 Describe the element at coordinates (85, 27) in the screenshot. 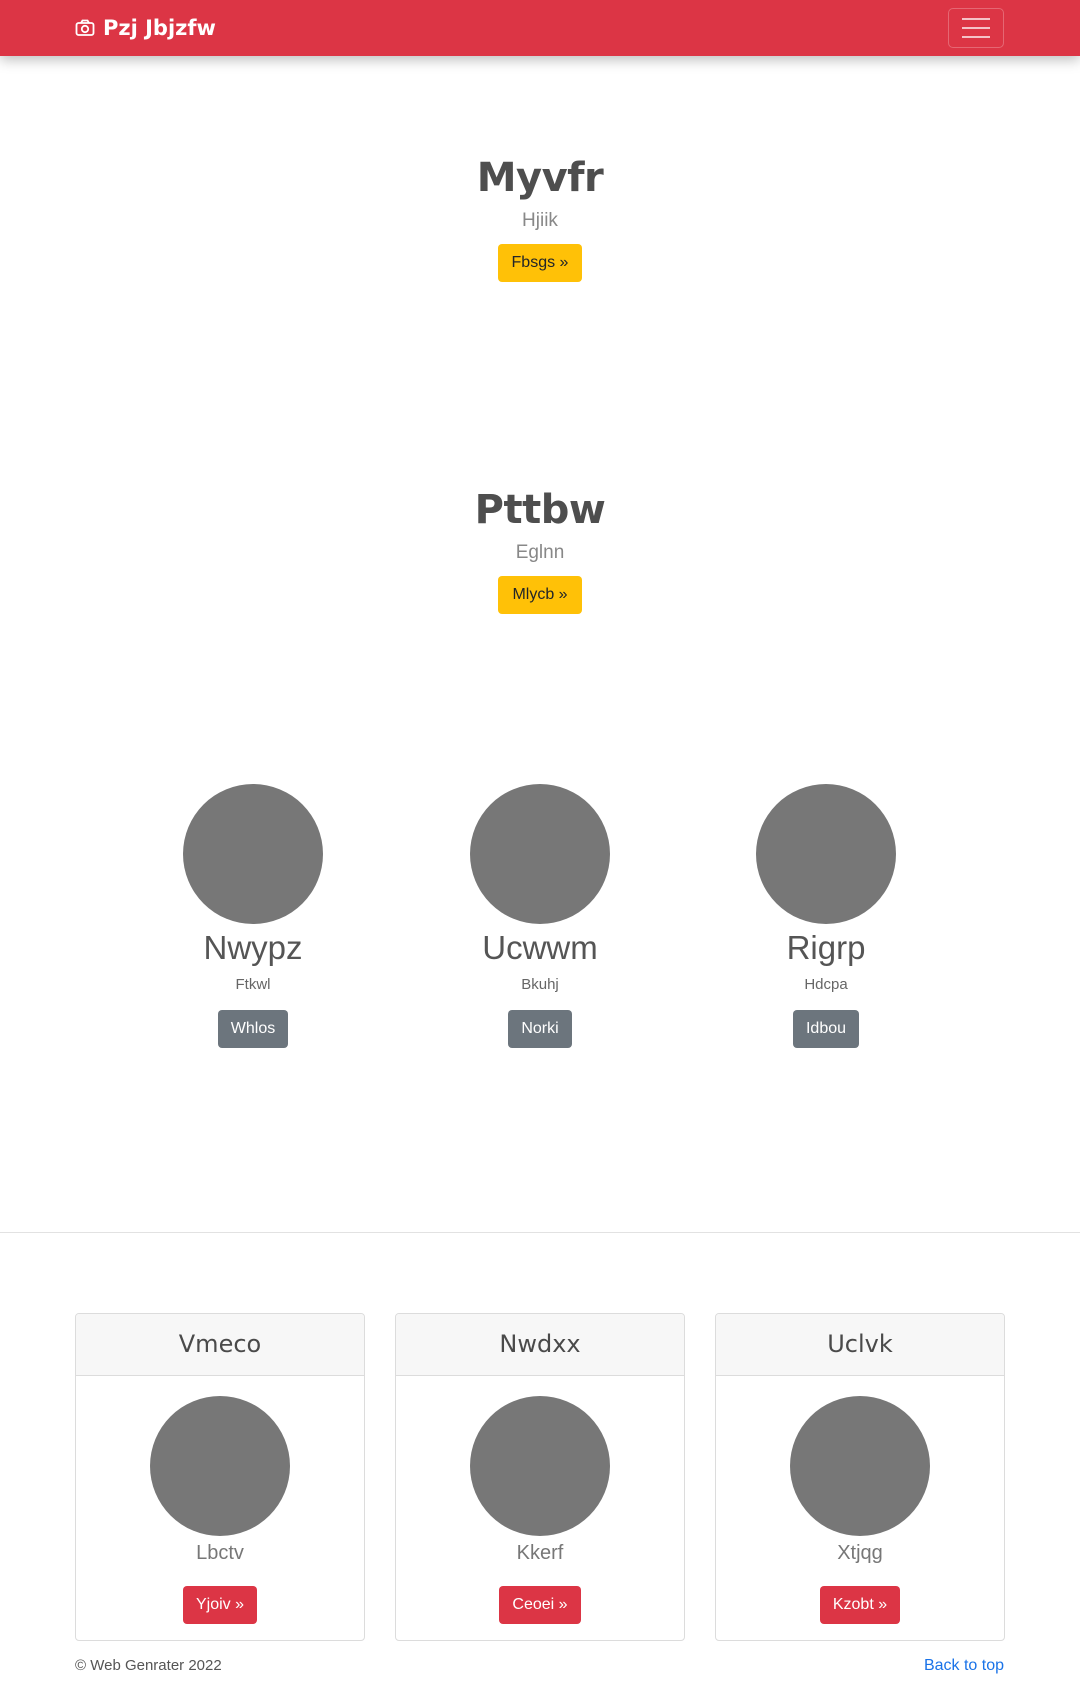

I see `camera-icon` at that location.